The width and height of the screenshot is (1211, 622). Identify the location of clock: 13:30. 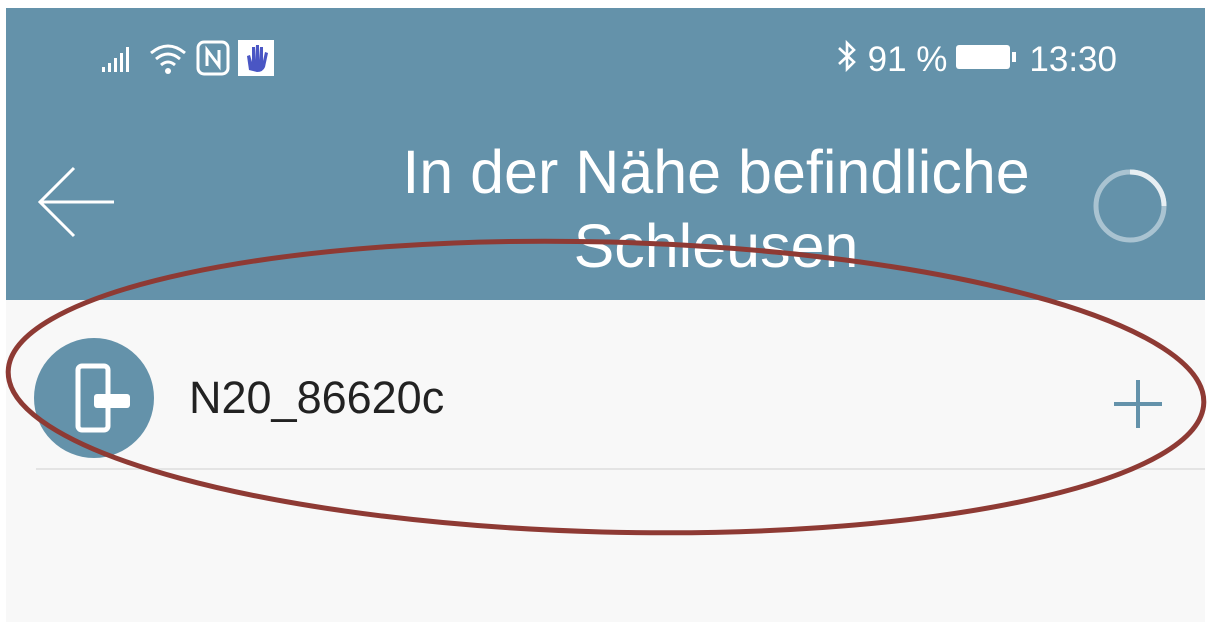
(1073, 59).